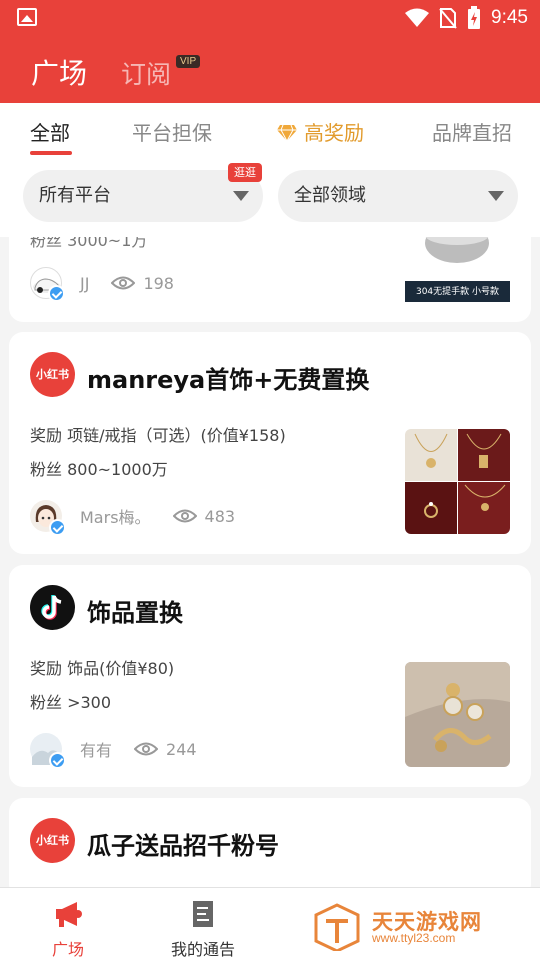 The height and width of the screenshot is (960, 540). What do you see at coordinates (287, 133) in the screenshot?
I see `diamond-icon` at bounding box center [287, 133].